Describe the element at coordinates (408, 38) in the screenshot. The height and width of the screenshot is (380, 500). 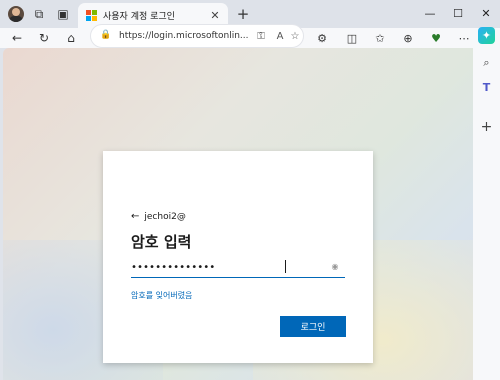
I see `collections-icon: ⊕` at that location.